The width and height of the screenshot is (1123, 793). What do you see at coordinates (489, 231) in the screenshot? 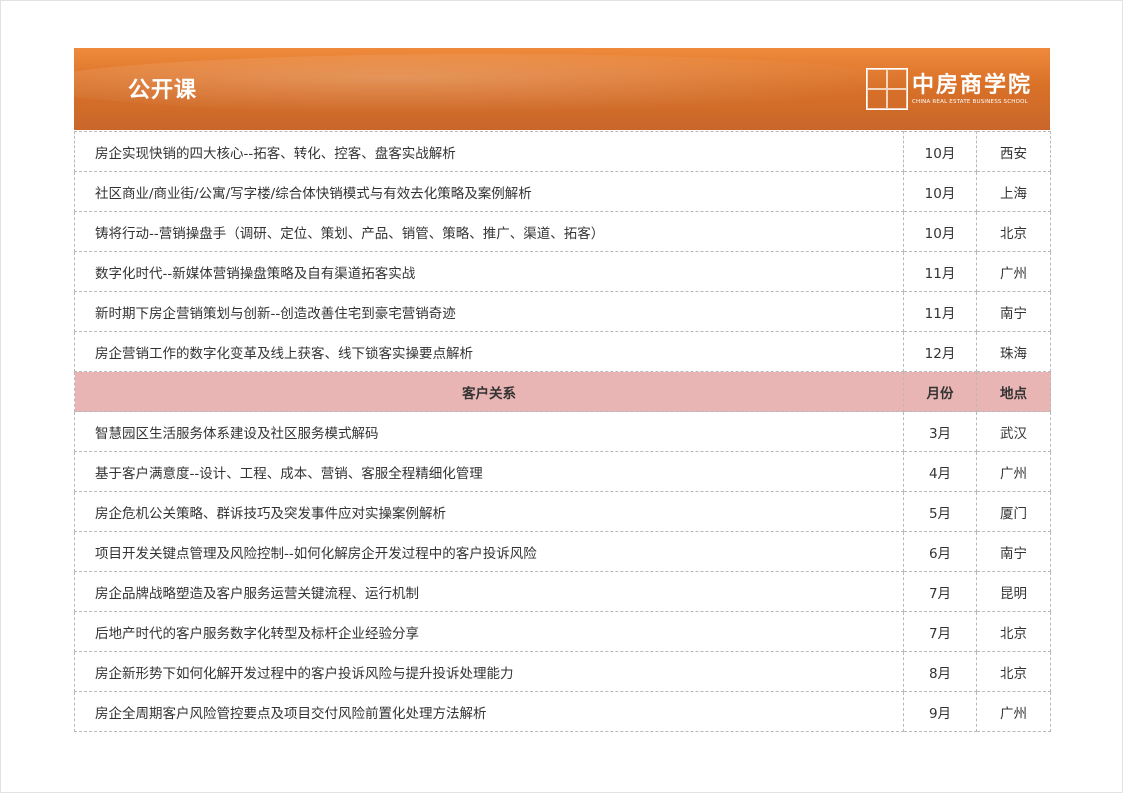
I see `course-title: 铸将行动--营销操盘手（调研、定位、策划、产品、销管、策略、推广、渠道、拓客）` at bounding box center [489, 231].